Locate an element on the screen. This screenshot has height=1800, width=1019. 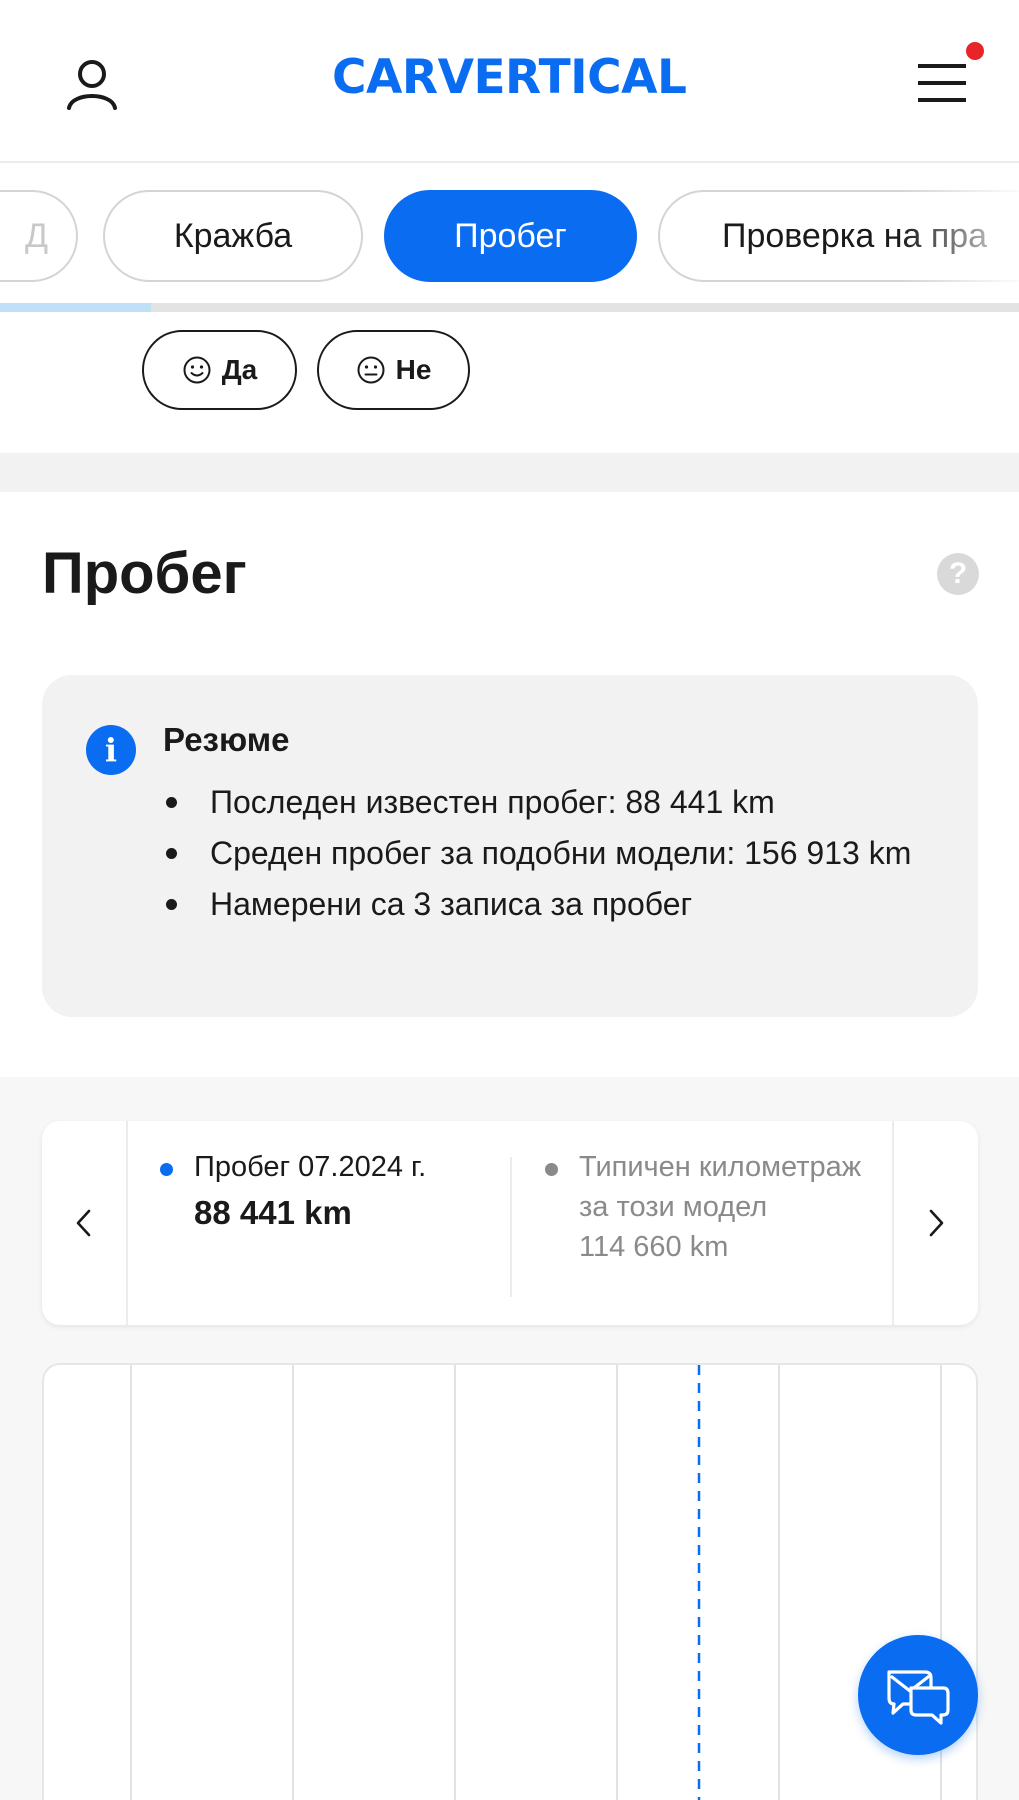
readout-prev-button is located at coordinates (84, 1223).